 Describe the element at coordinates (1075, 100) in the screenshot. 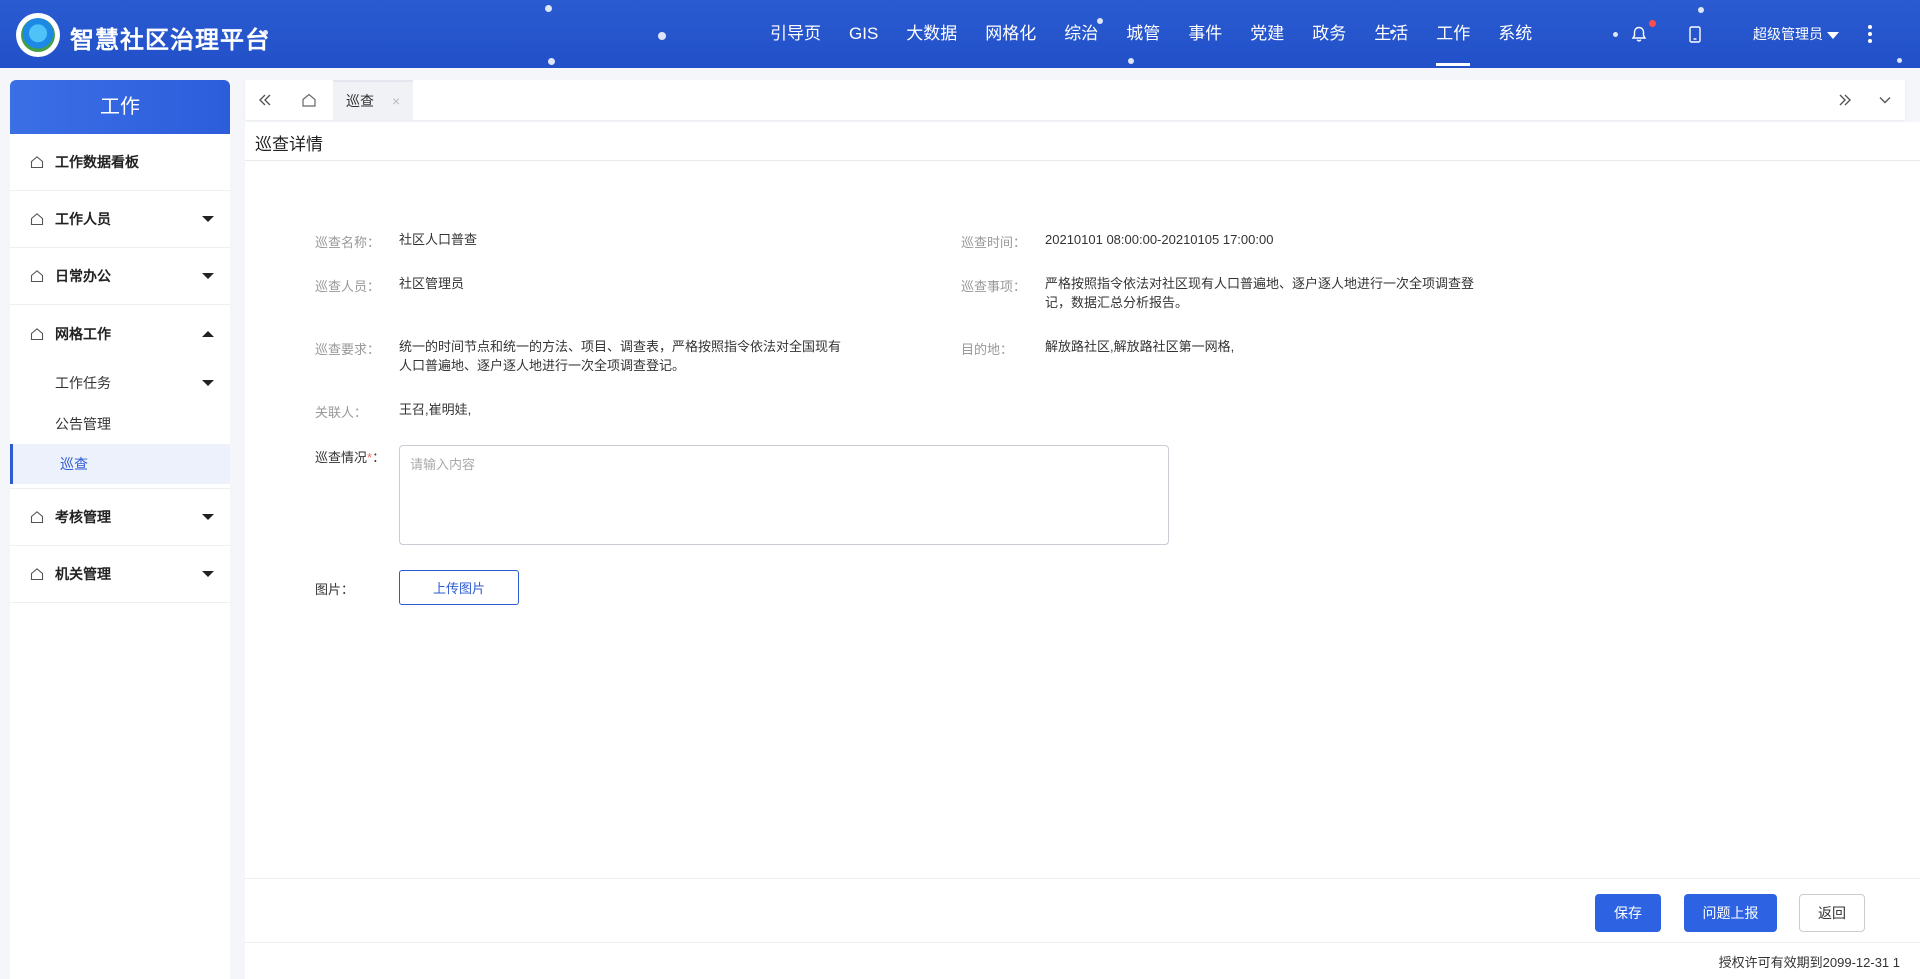

I see `tab-bar: 巡查 ×` at that location.